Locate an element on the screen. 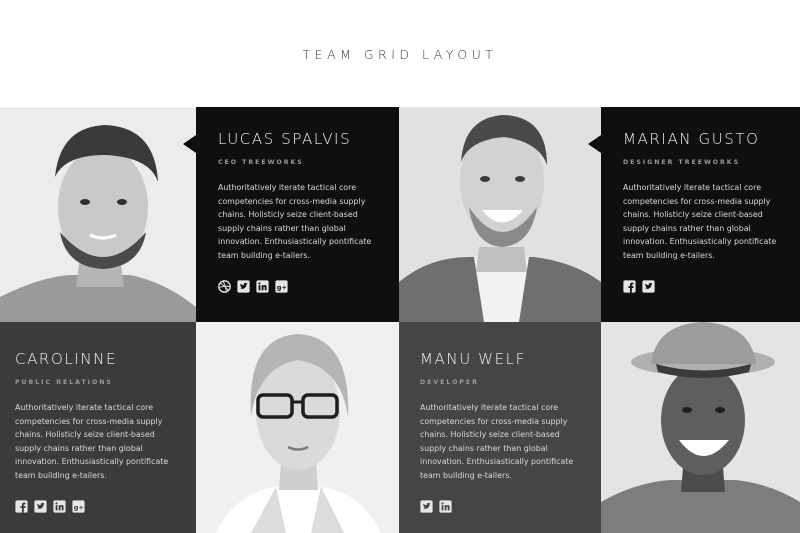 Image resolution: width=800 pixels, height=533 pixels. dribbble-icon is located at coordinates (224, 286).